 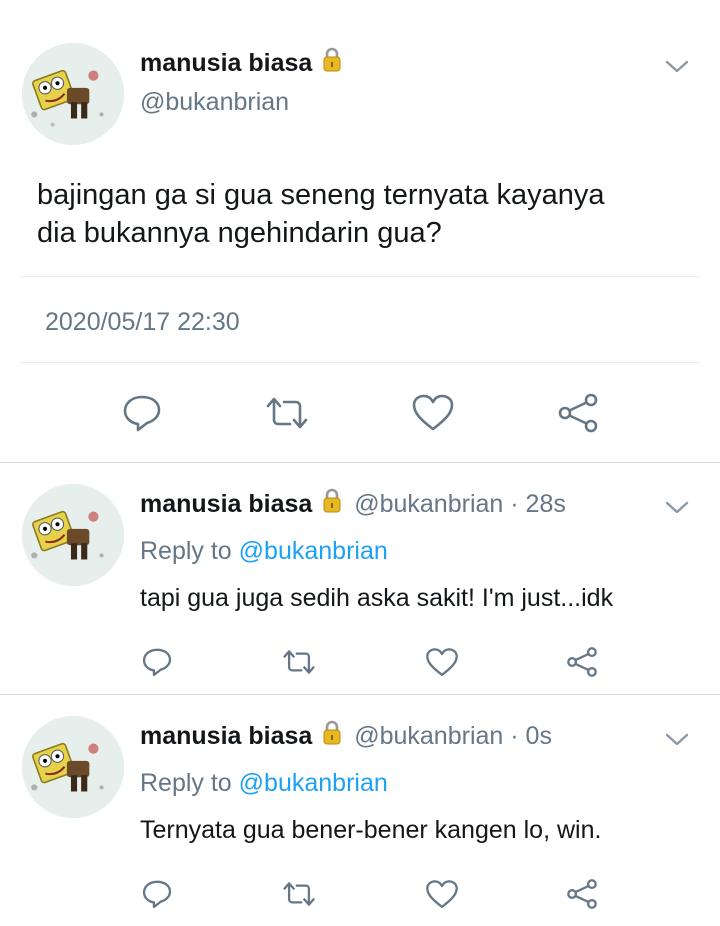 I want to click on tweet-text: Ternyata gua bener-bener kangen lo, win., so click(x=371, y=830).